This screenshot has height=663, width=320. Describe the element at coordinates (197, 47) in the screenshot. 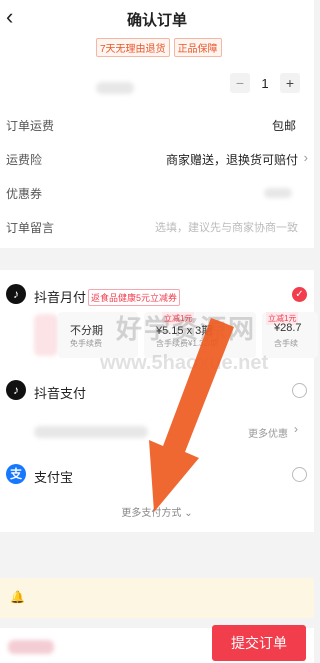

I see `tag-authentic: 正品保障` at that location.